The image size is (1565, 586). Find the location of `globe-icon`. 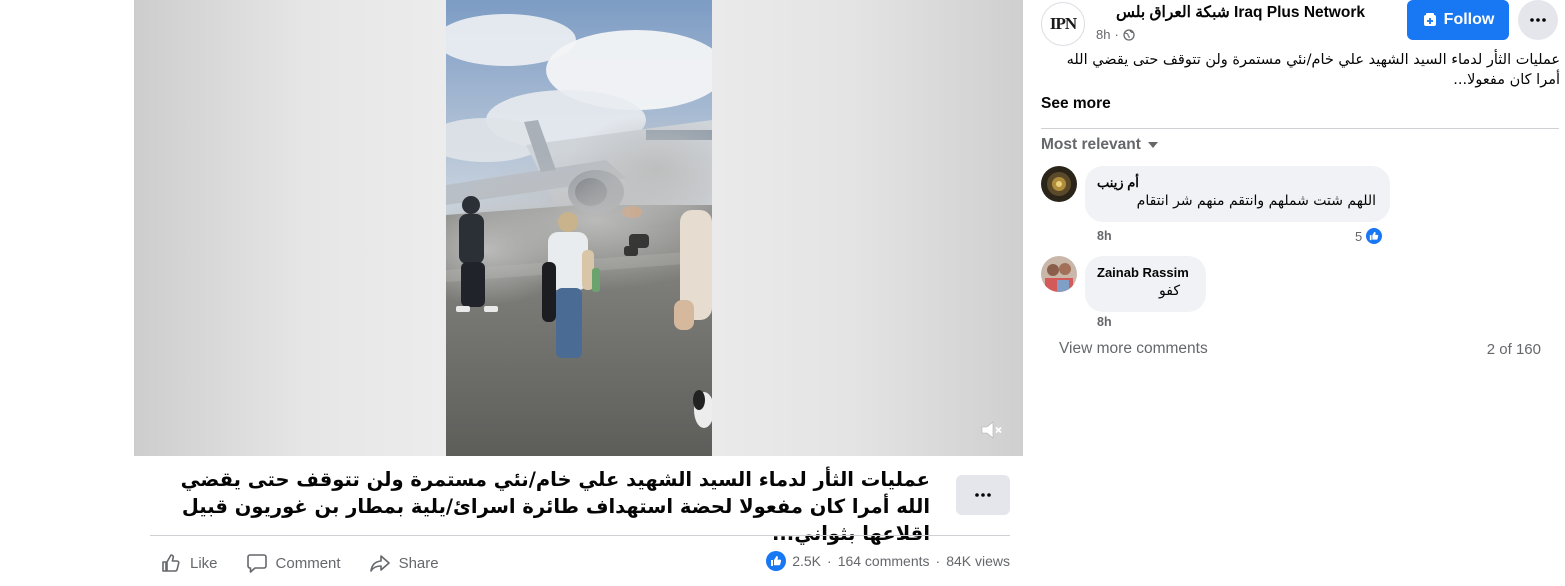

globe-icon is located at coordinates (1129, 34).